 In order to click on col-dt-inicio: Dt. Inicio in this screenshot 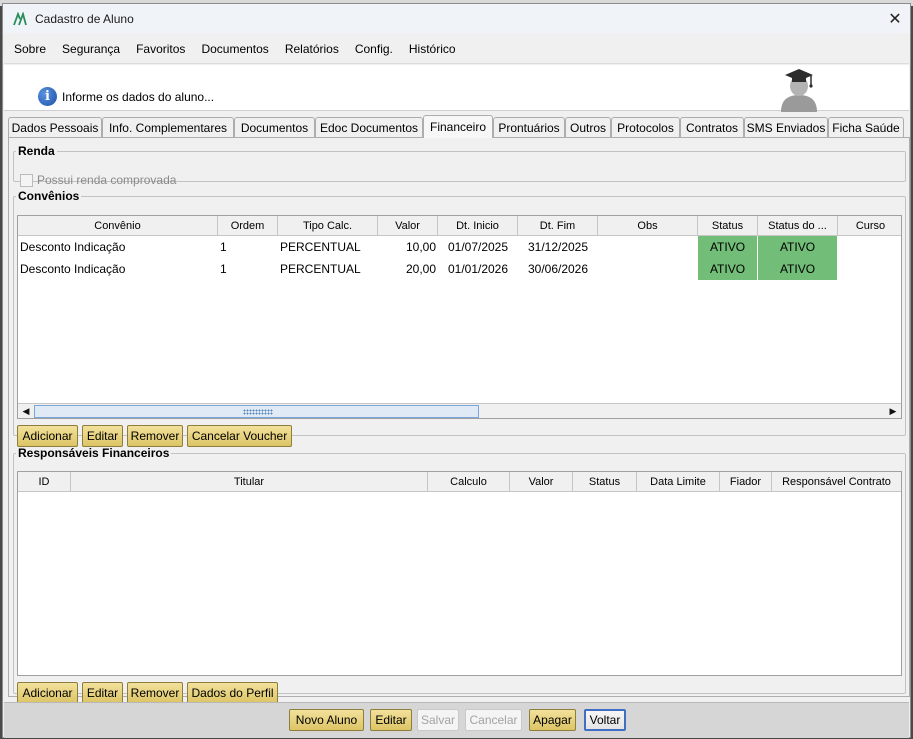, I will do `click(478, 226)`.